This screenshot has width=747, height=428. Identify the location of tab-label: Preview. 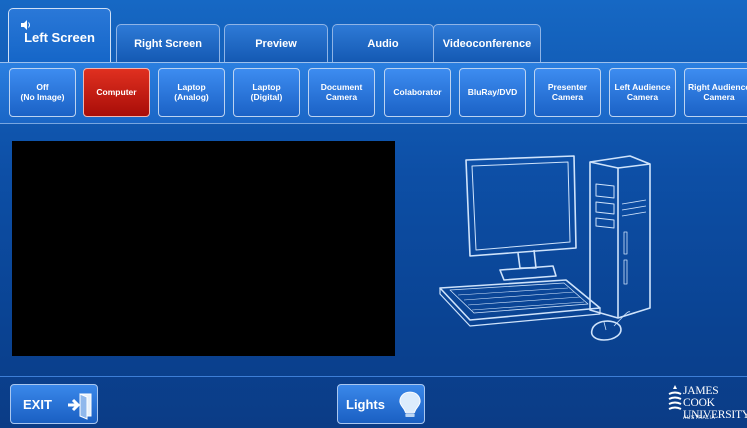
(276, 43).